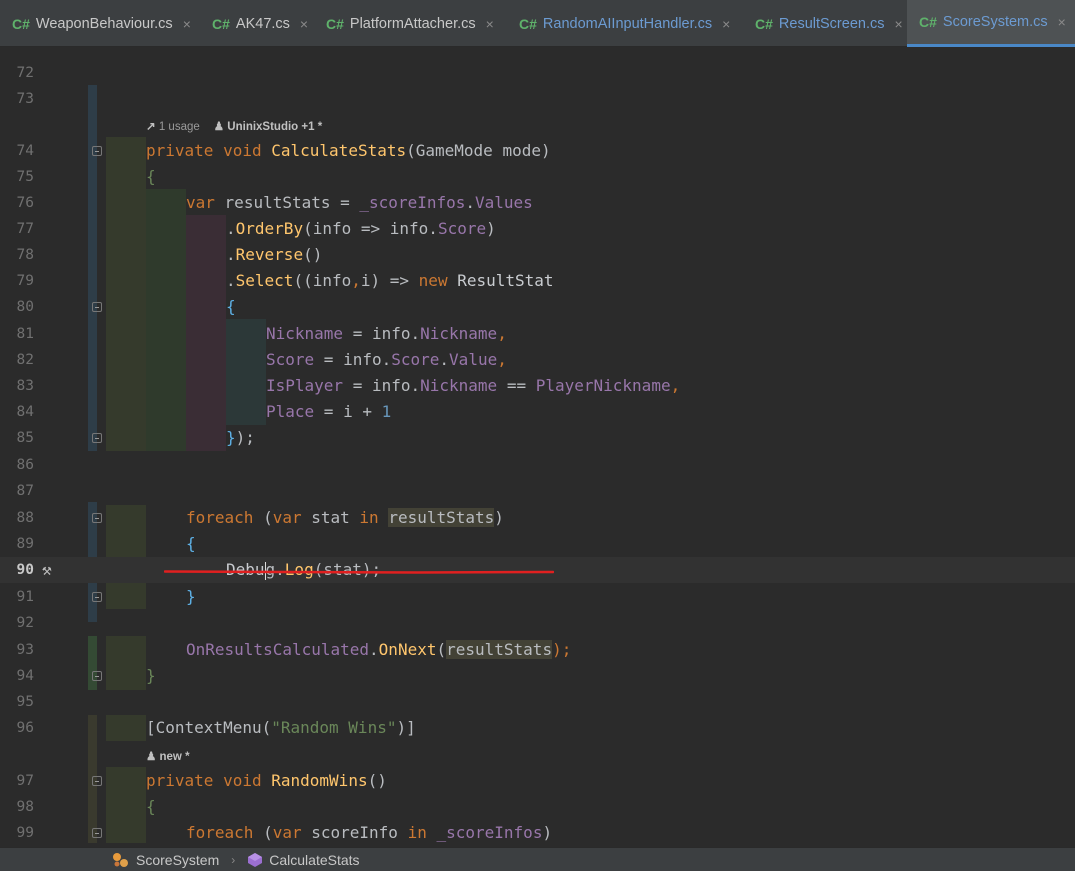  I want to click on tab-ak47: C# AK47.cs ×, so click(256, 23).